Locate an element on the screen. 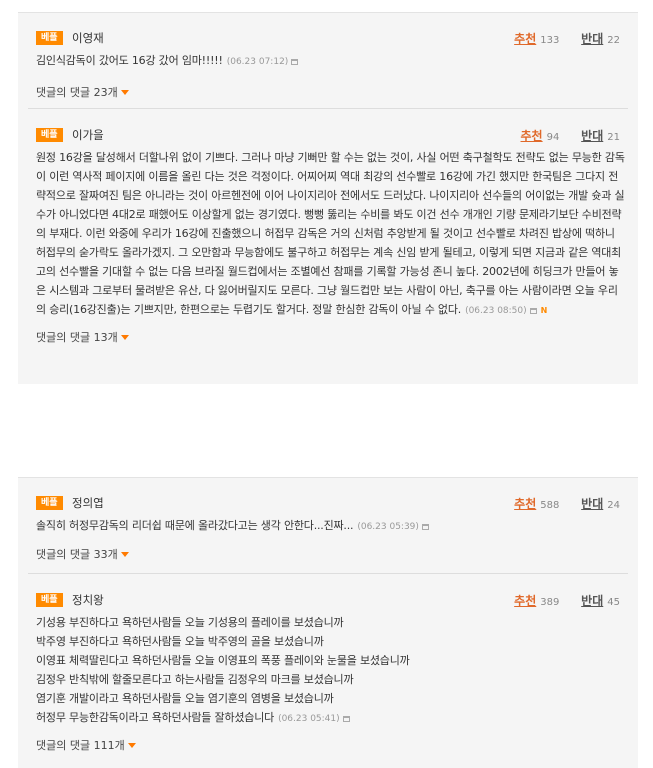  recommend-count: 588 is located at coordinates (550, 505).